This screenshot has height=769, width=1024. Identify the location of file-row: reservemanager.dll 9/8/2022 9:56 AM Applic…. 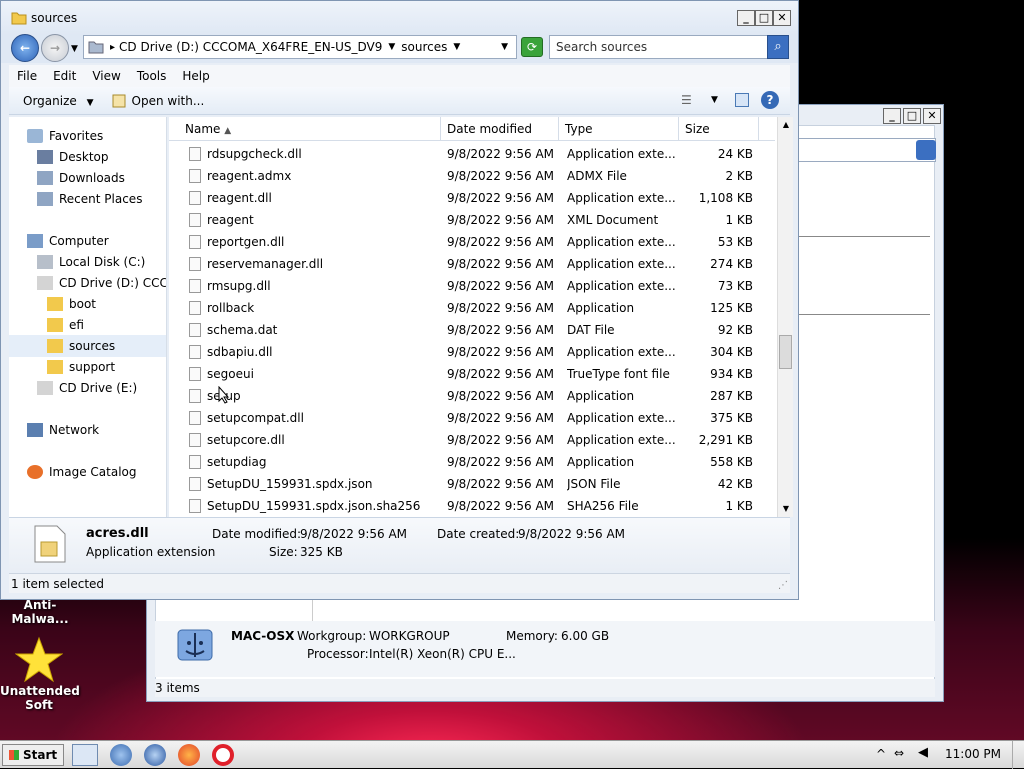
(472, 264).